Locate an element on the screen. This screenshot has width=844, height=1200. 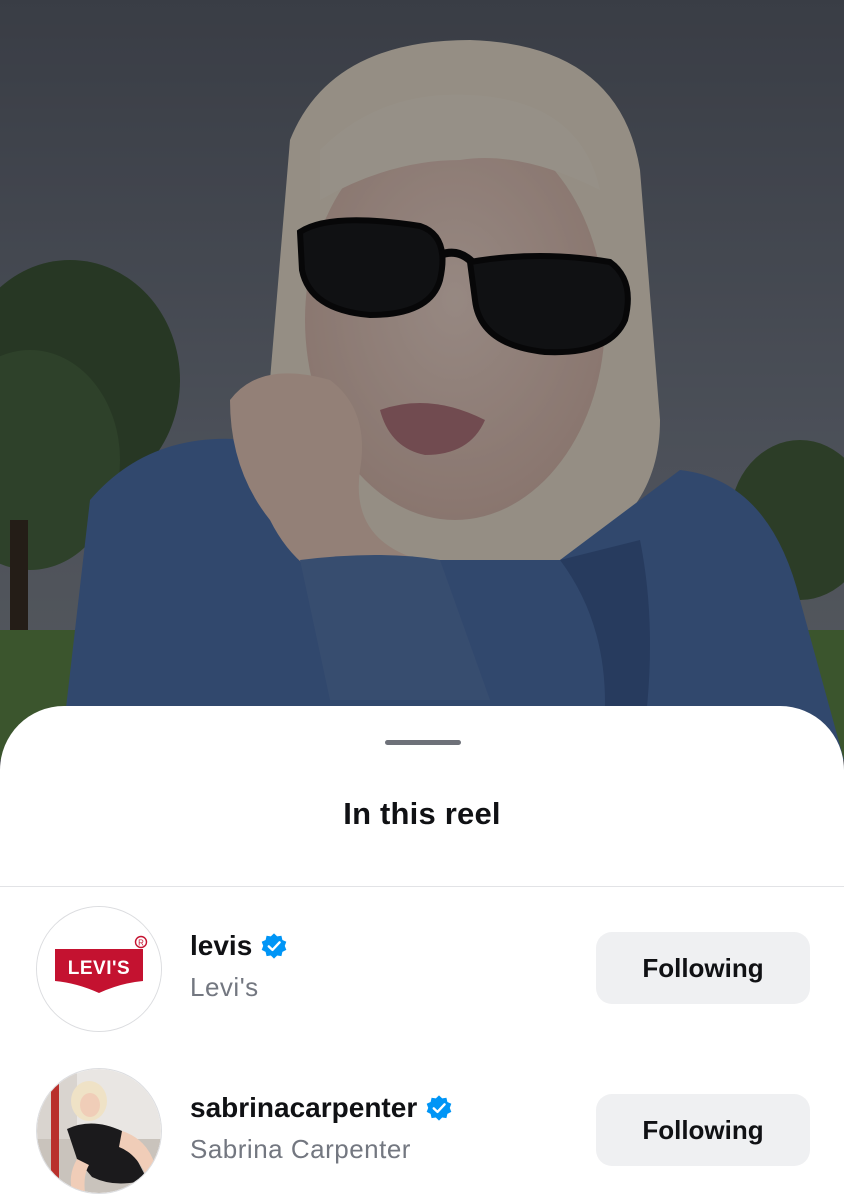
username: levis is located at coordinates (221, 946).